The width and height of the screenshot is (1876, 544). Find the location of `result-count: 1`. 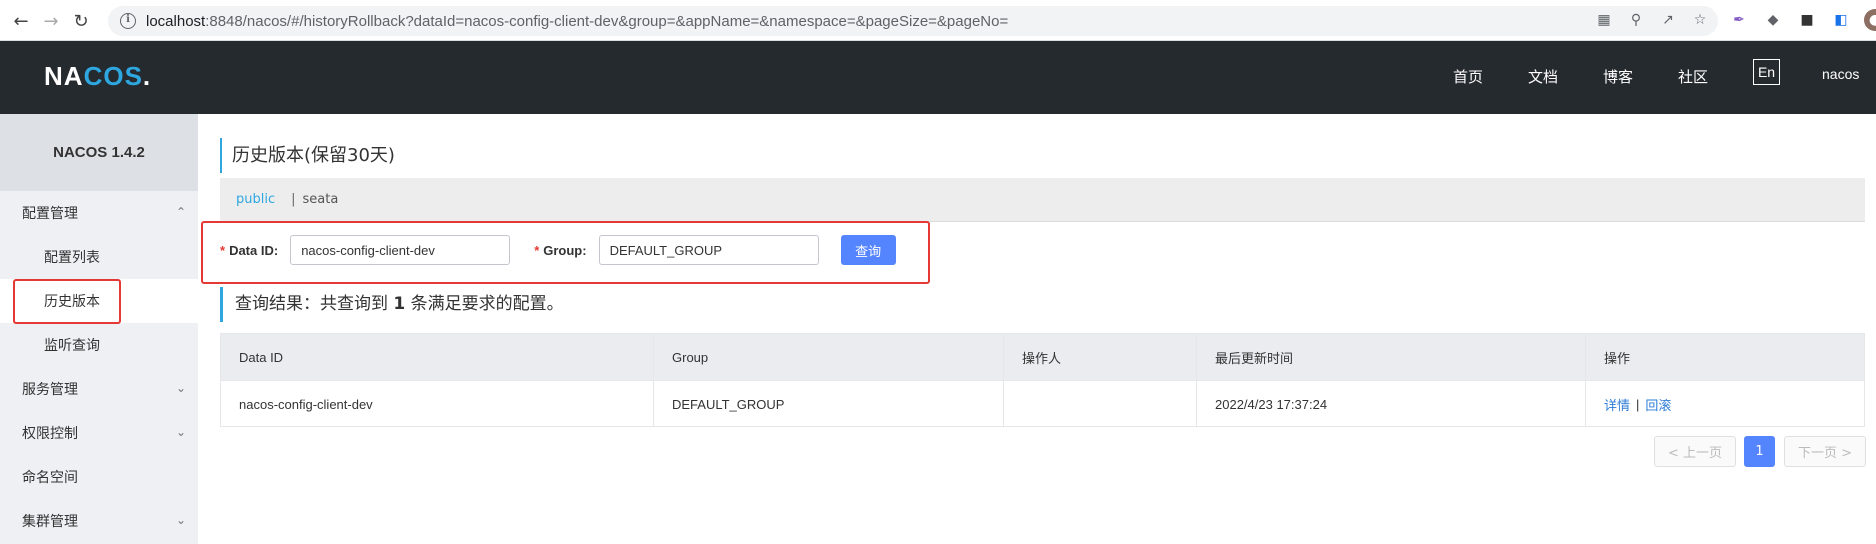

result-count: 1 is located at coordinates (399, 304).